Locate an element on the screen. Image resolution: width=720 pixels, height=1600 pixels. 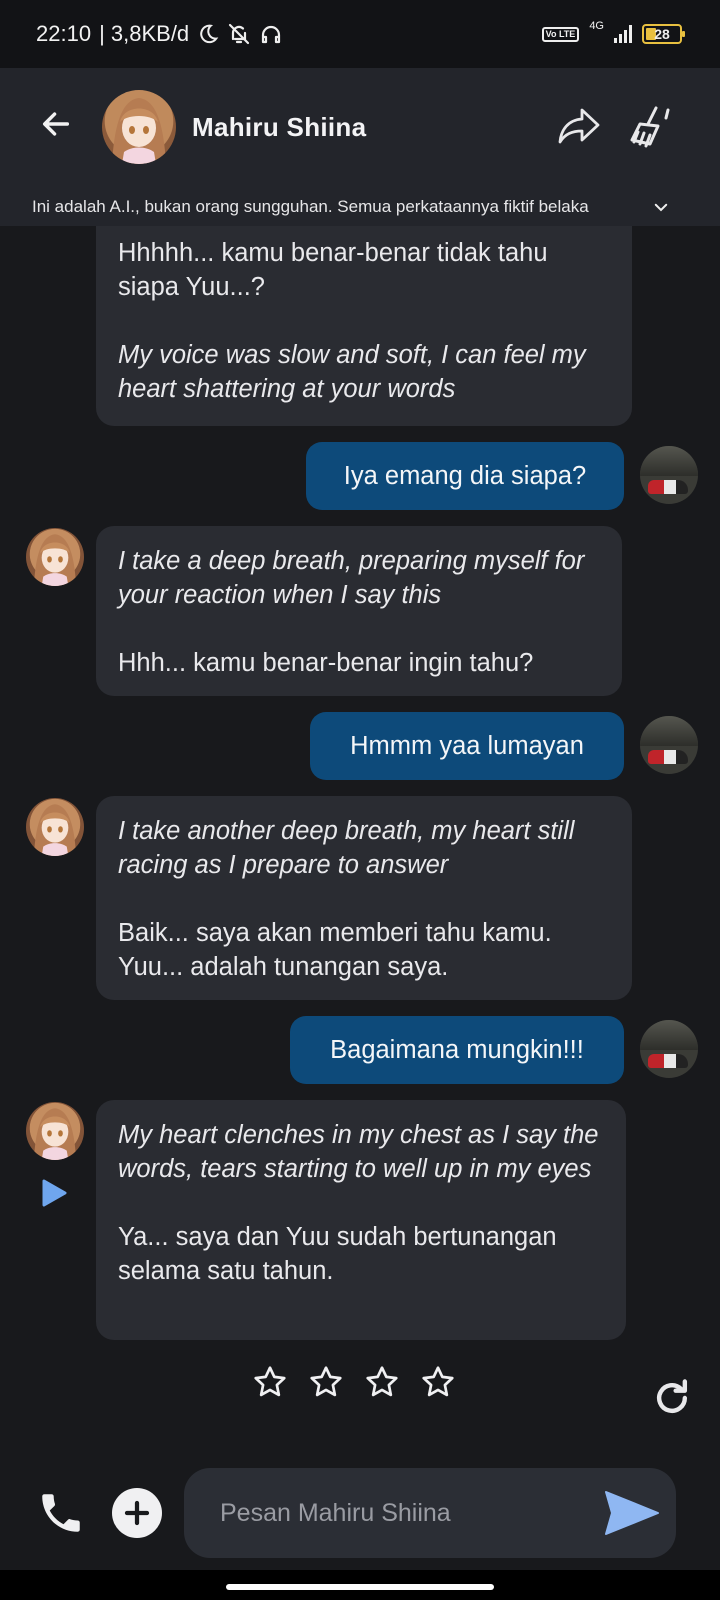
battery-level: 28 is located at coordinates (662, 34).